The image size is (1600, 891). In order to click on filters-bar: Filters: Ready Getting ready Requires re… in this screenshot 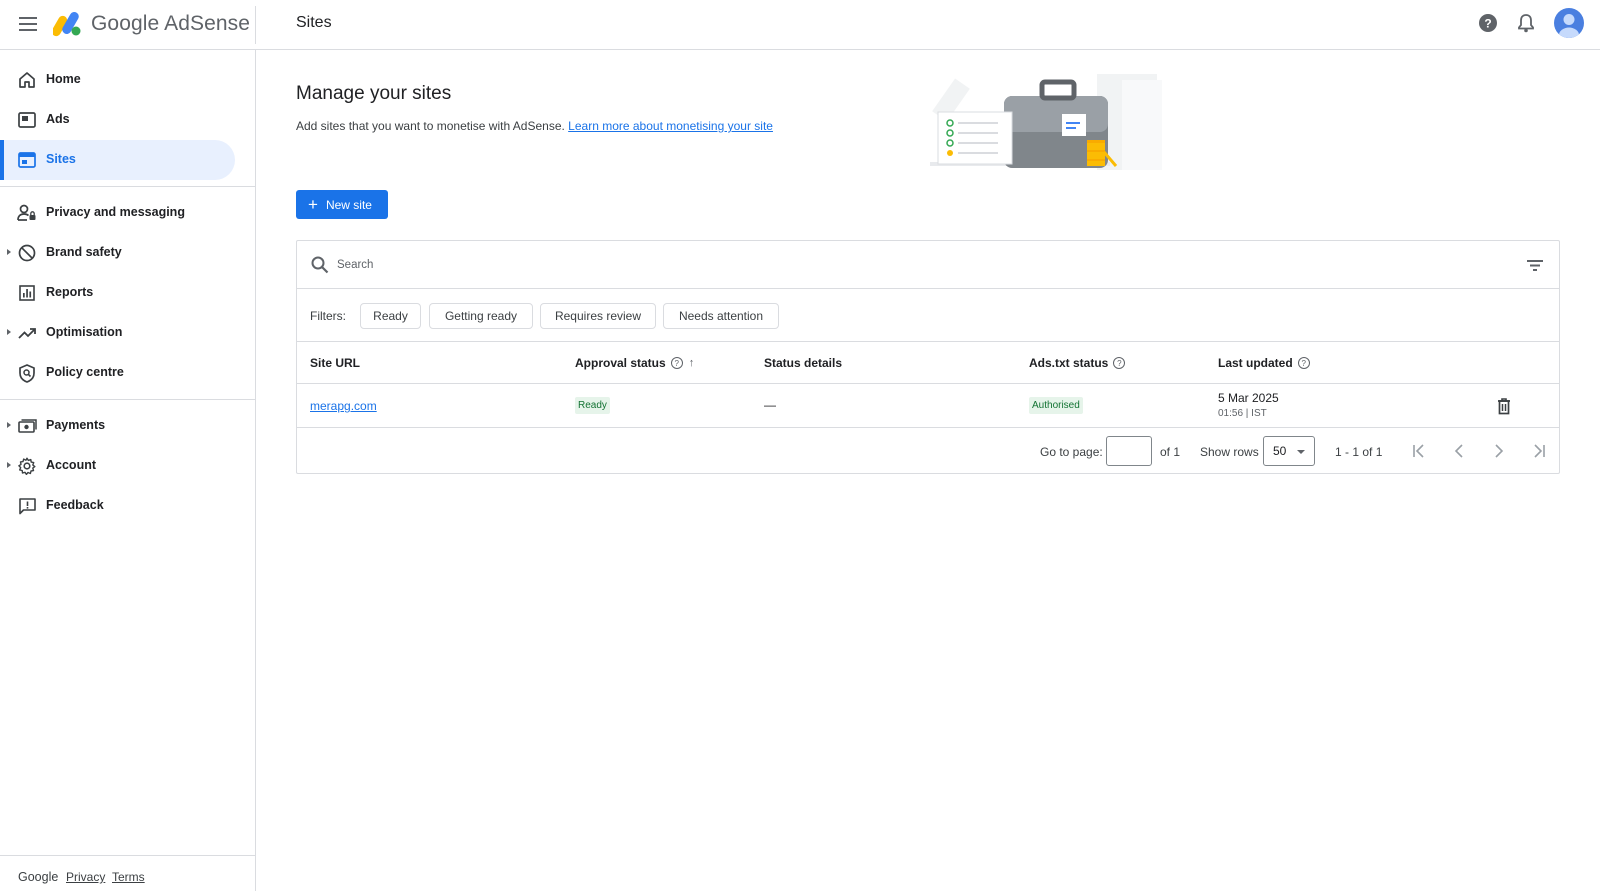, I will do `click(928, 315)`.